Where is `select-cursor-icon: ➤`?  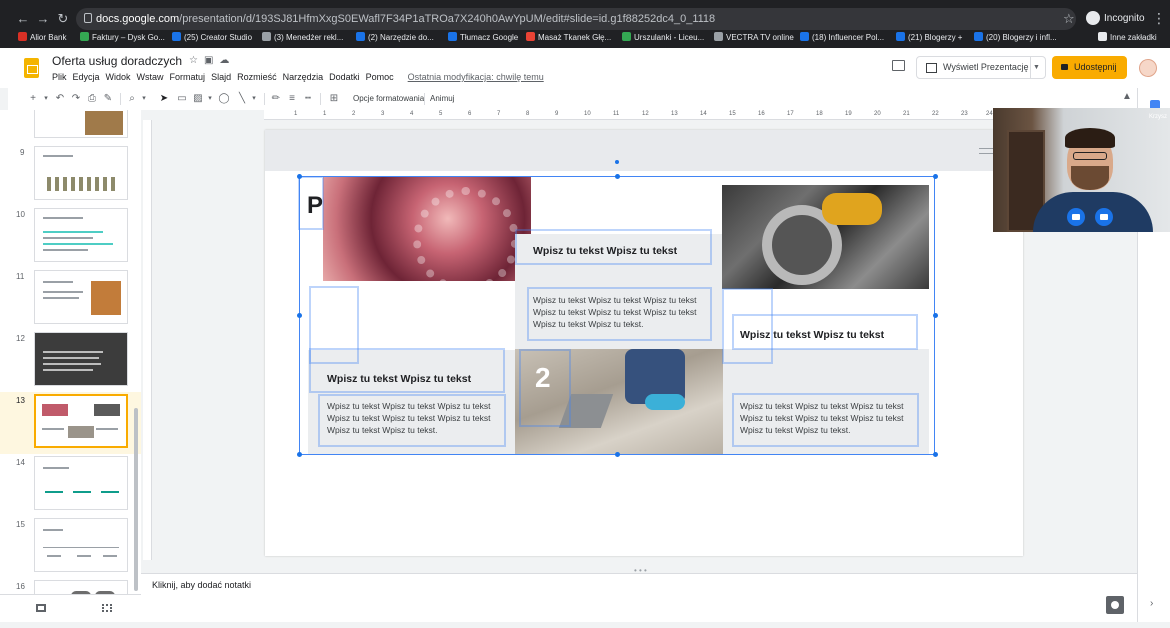 select-cursor-icon: ➤ is located at coordinates (164, 99).